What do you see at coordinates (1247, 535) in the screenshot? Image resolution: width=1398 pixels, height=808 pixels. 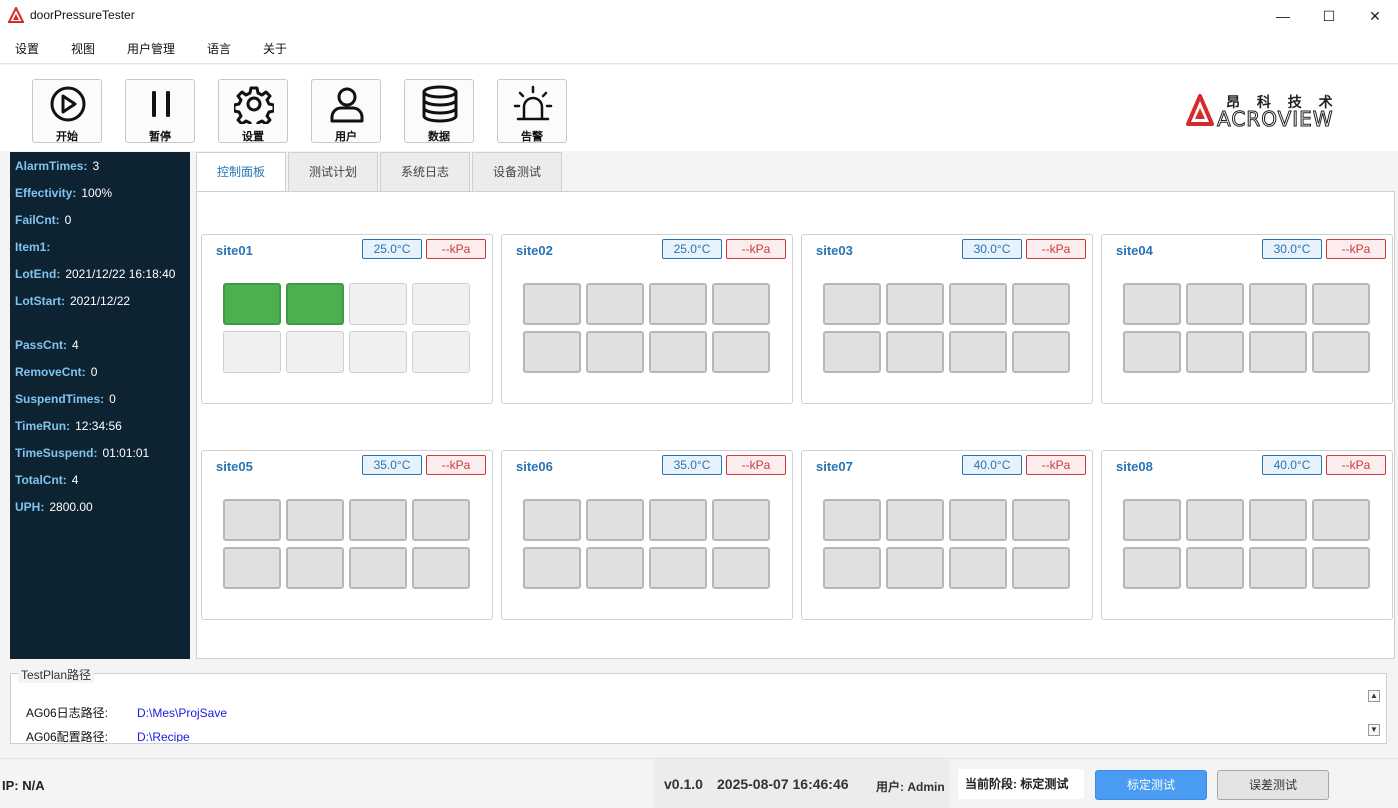 I see `site-card: site08 40.0°C --kPa` at bounding box center [1247, 535].